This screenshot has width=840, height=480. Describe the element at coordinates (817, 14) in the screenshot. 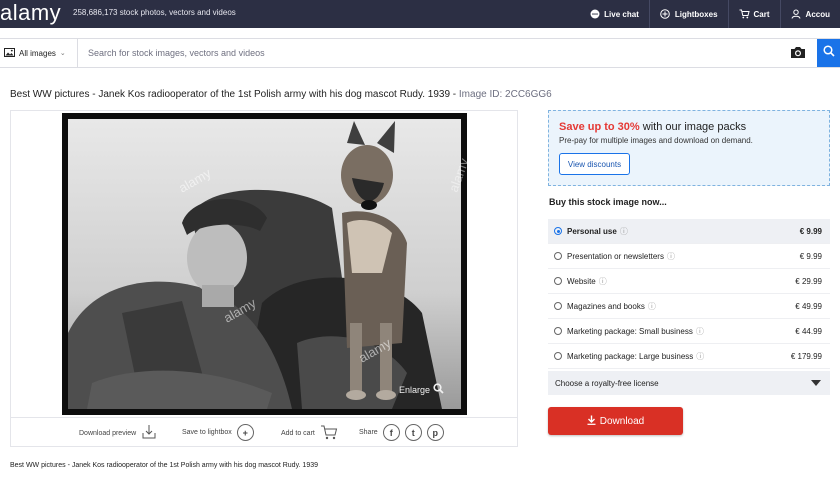

I see `account-label: Accou` at that location.